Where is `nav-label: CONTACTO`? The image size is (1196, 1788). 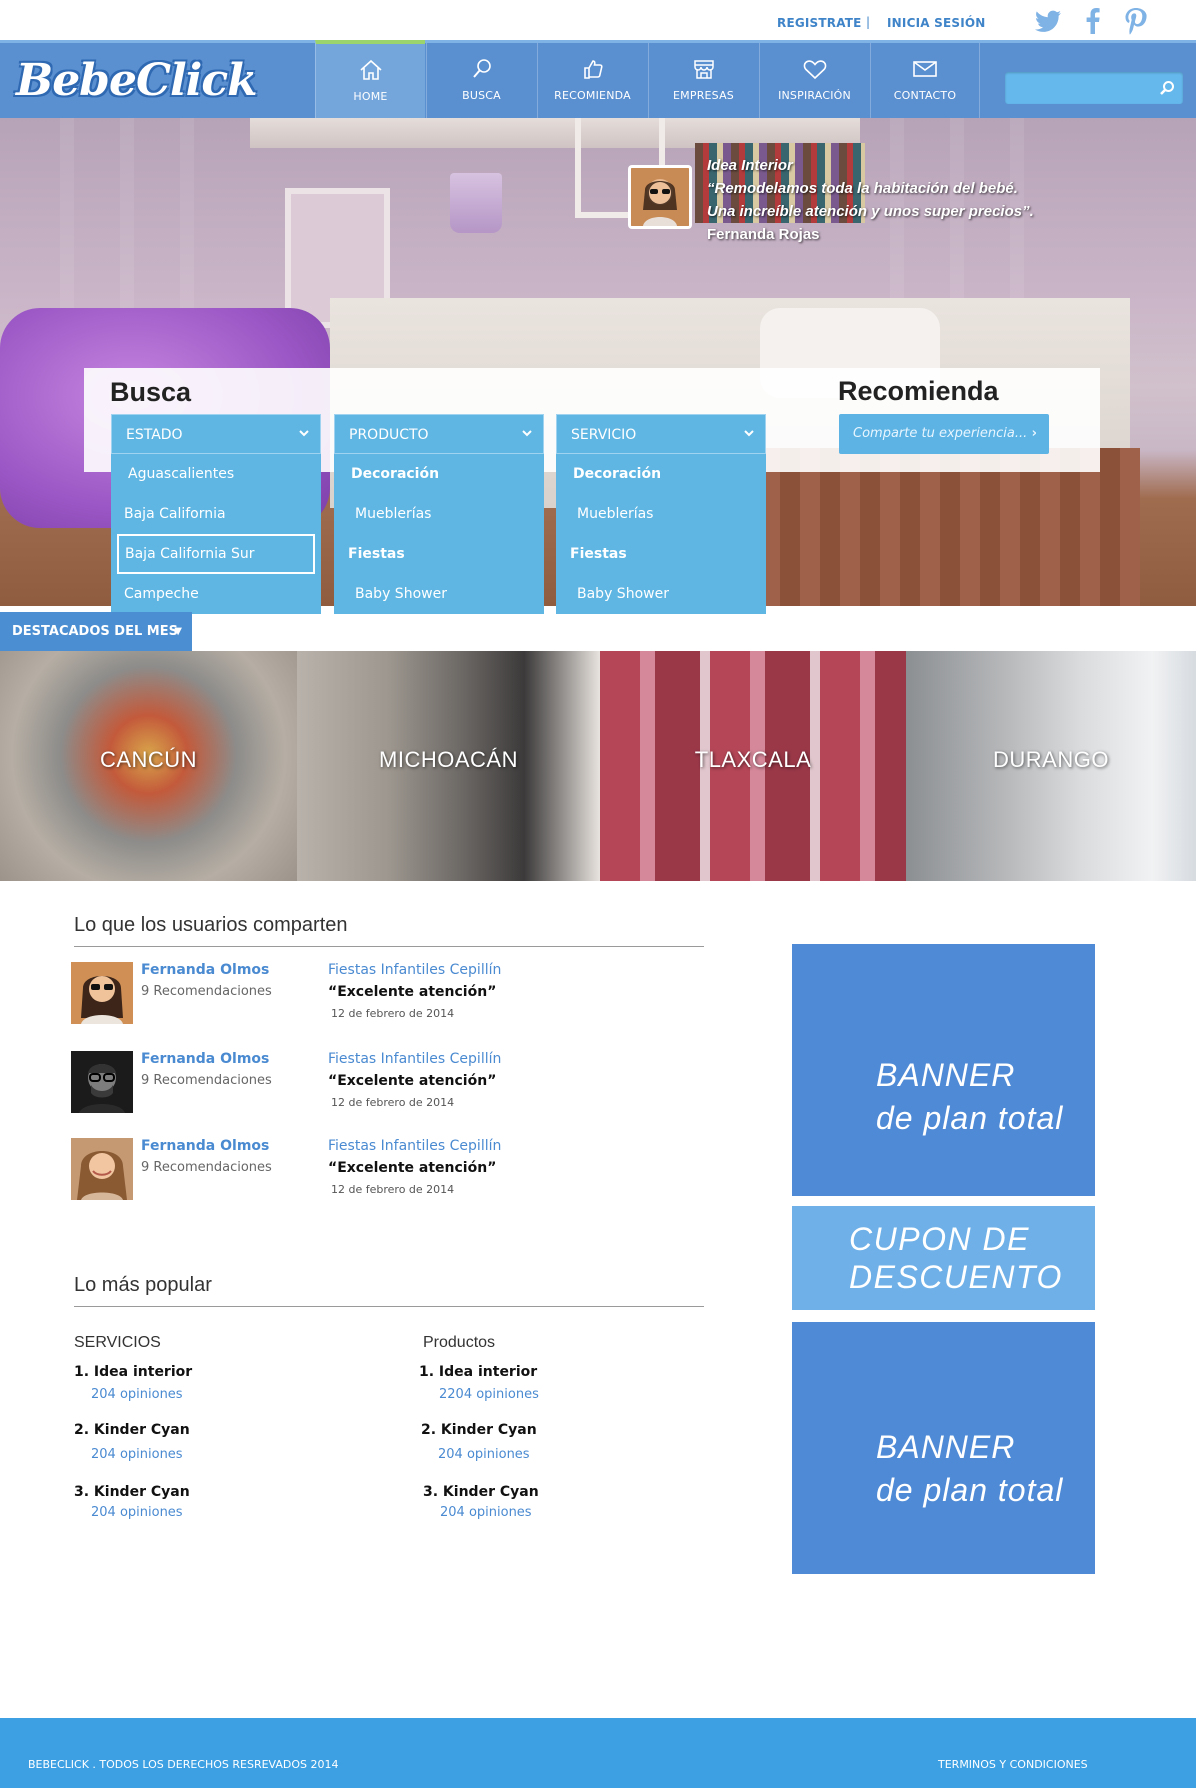 nav-label: CONTACTO is located at coordinates (925, 95).